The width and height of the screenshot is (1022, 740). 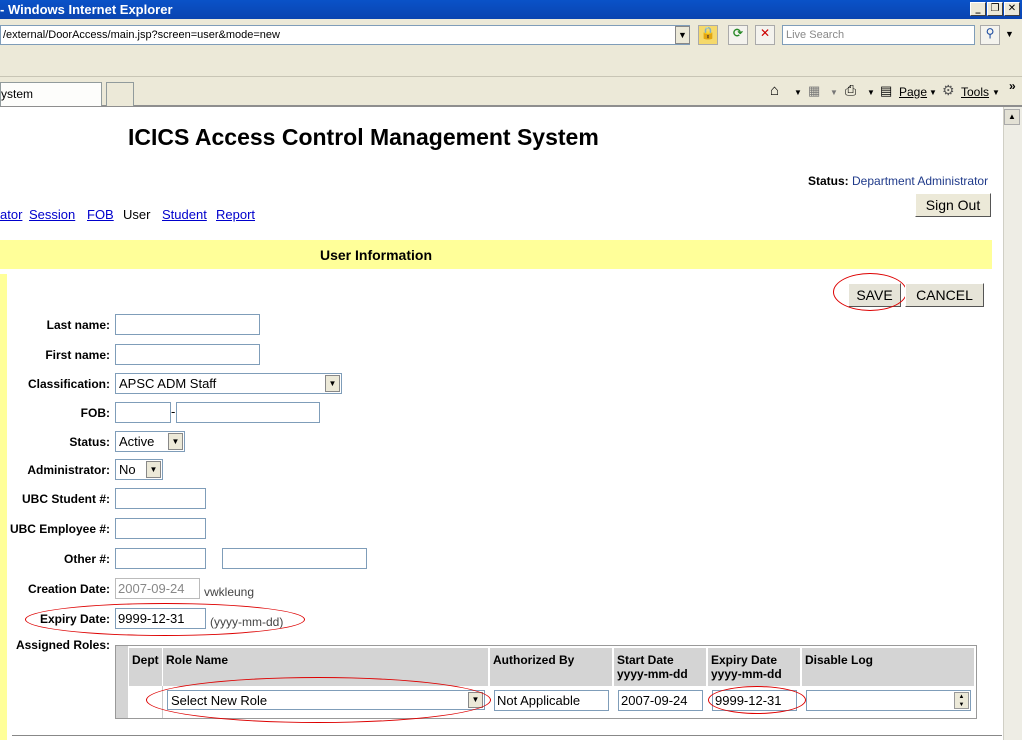 I want to click on search-options-icon: ▼, so click(x=1009, y=34).